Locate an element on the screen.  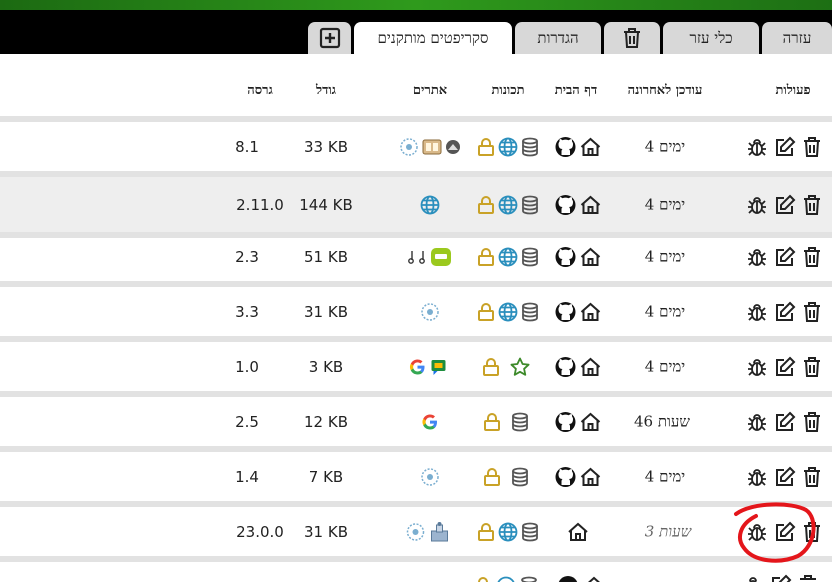
table-row: 4 ימים 3 KB 1.0 is located at coordinates (416, 366).